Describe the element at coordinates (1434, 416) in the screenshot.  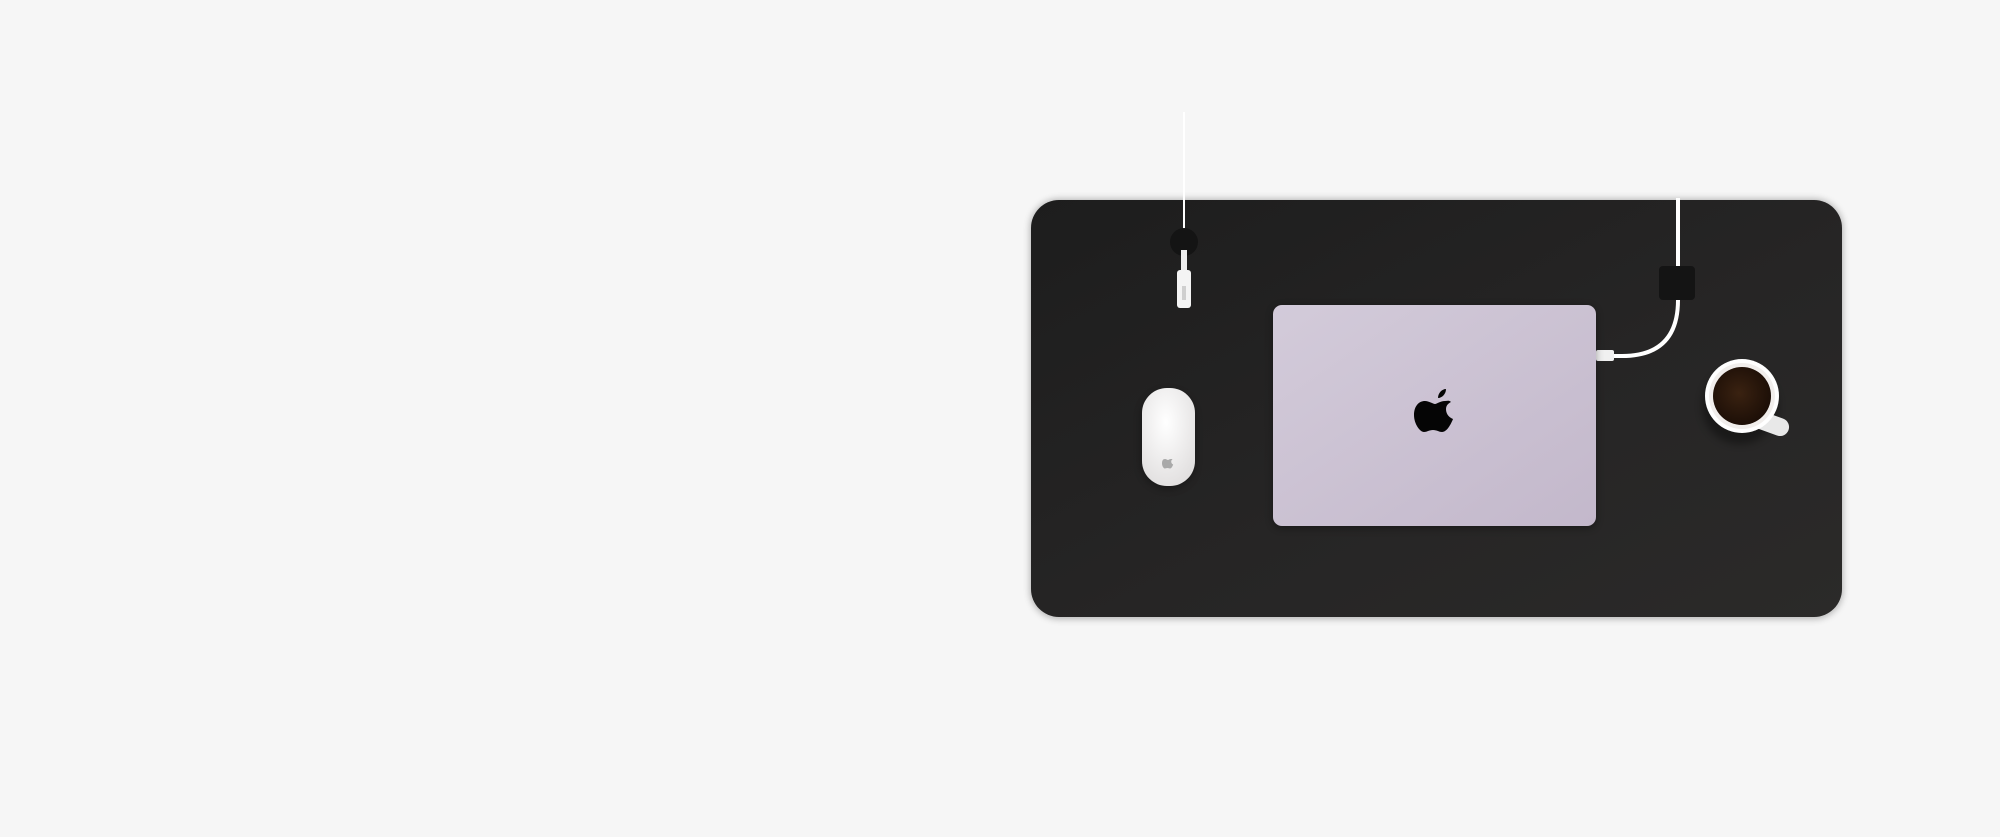
I see `laptop` at that location.